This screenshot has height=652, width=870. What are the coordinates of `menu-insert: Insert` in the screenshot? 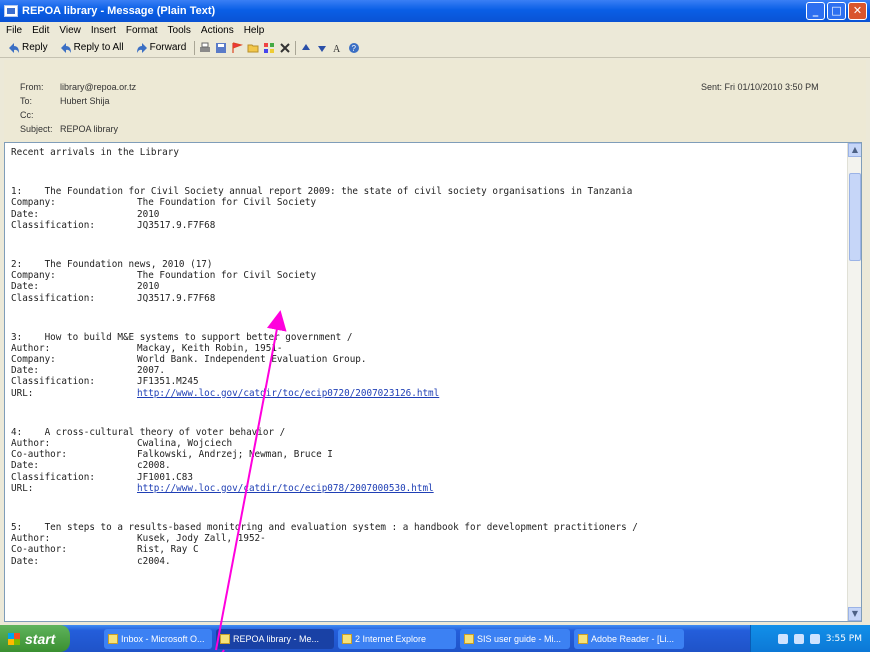 It's located at (103, 30).